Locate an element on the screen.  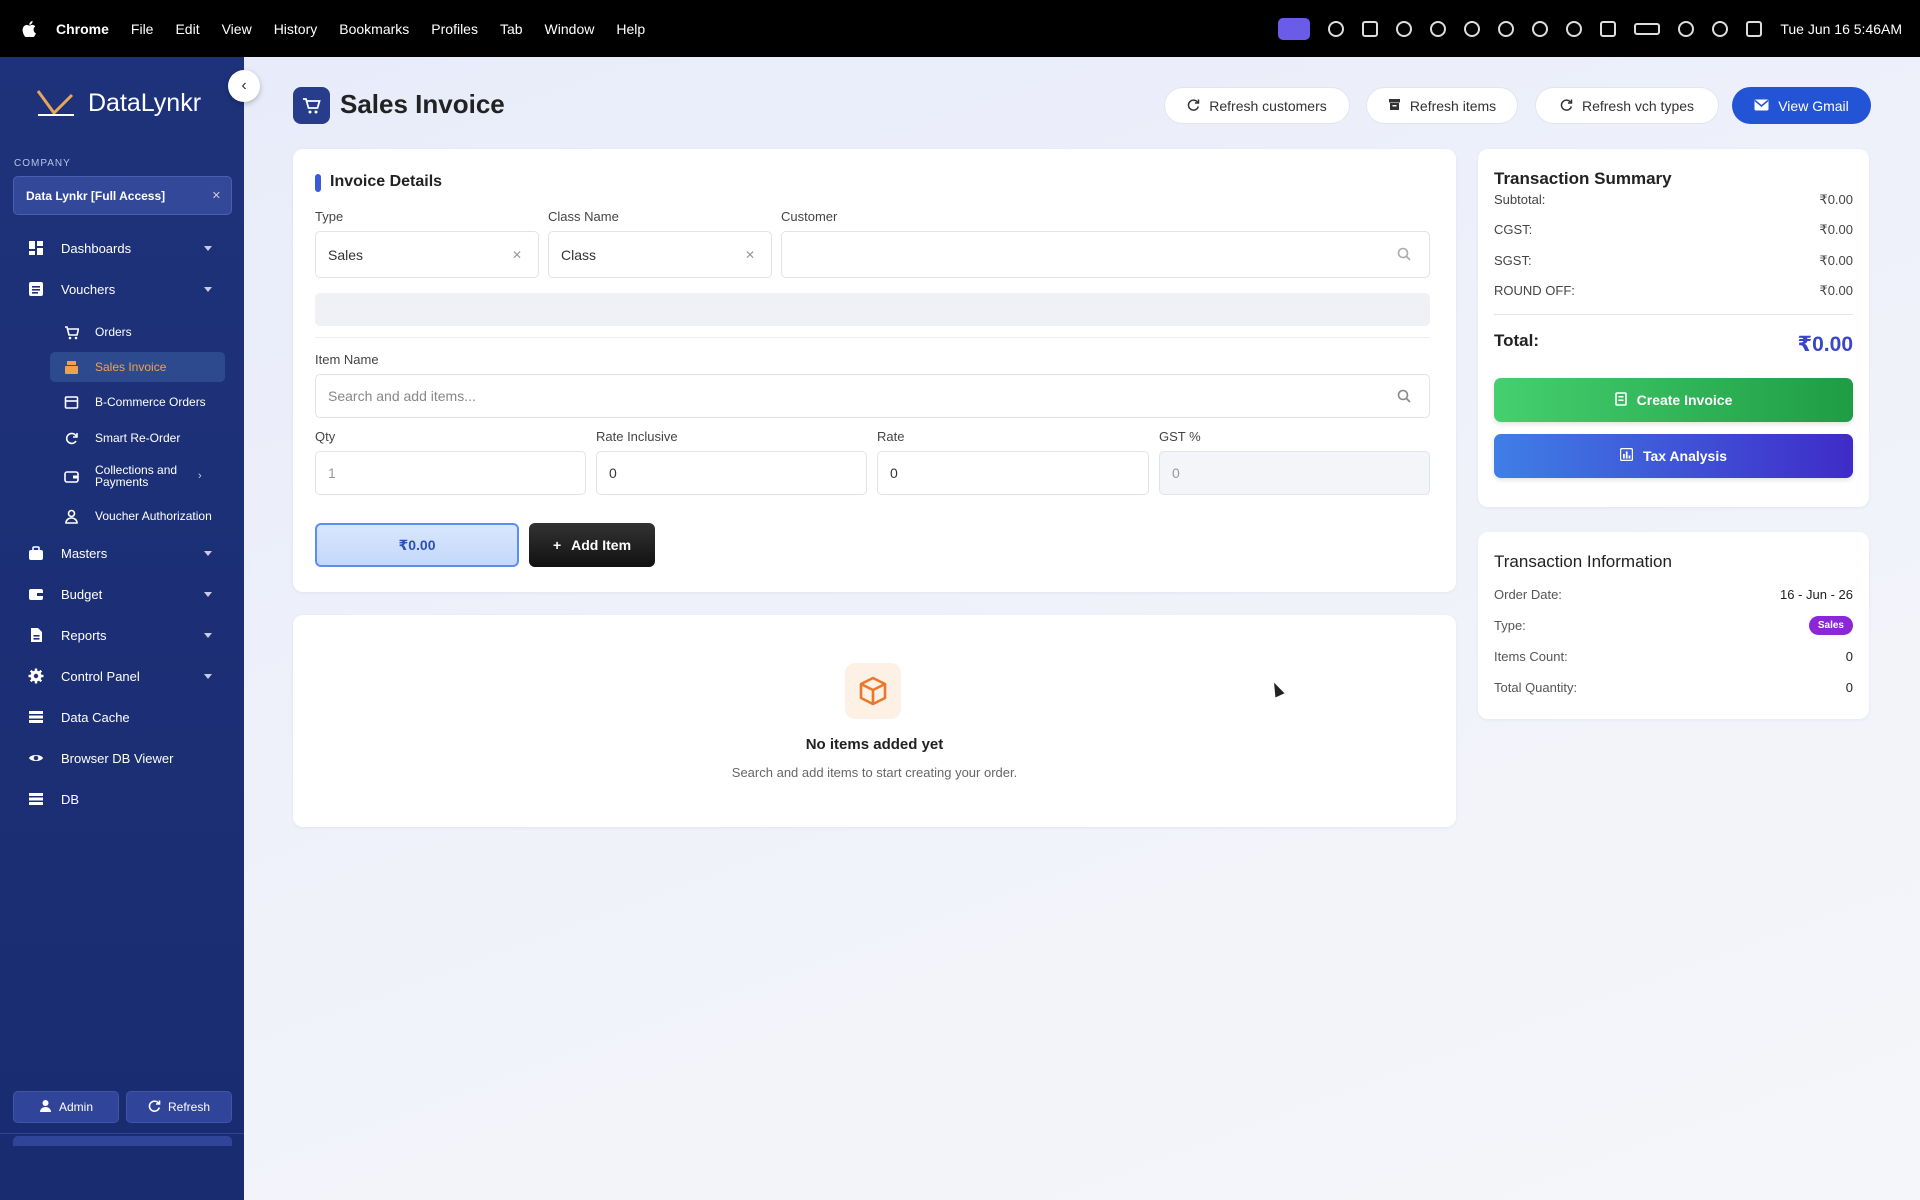
menu-bookmarks: Bookmarks is located at coordinates (374, 29).